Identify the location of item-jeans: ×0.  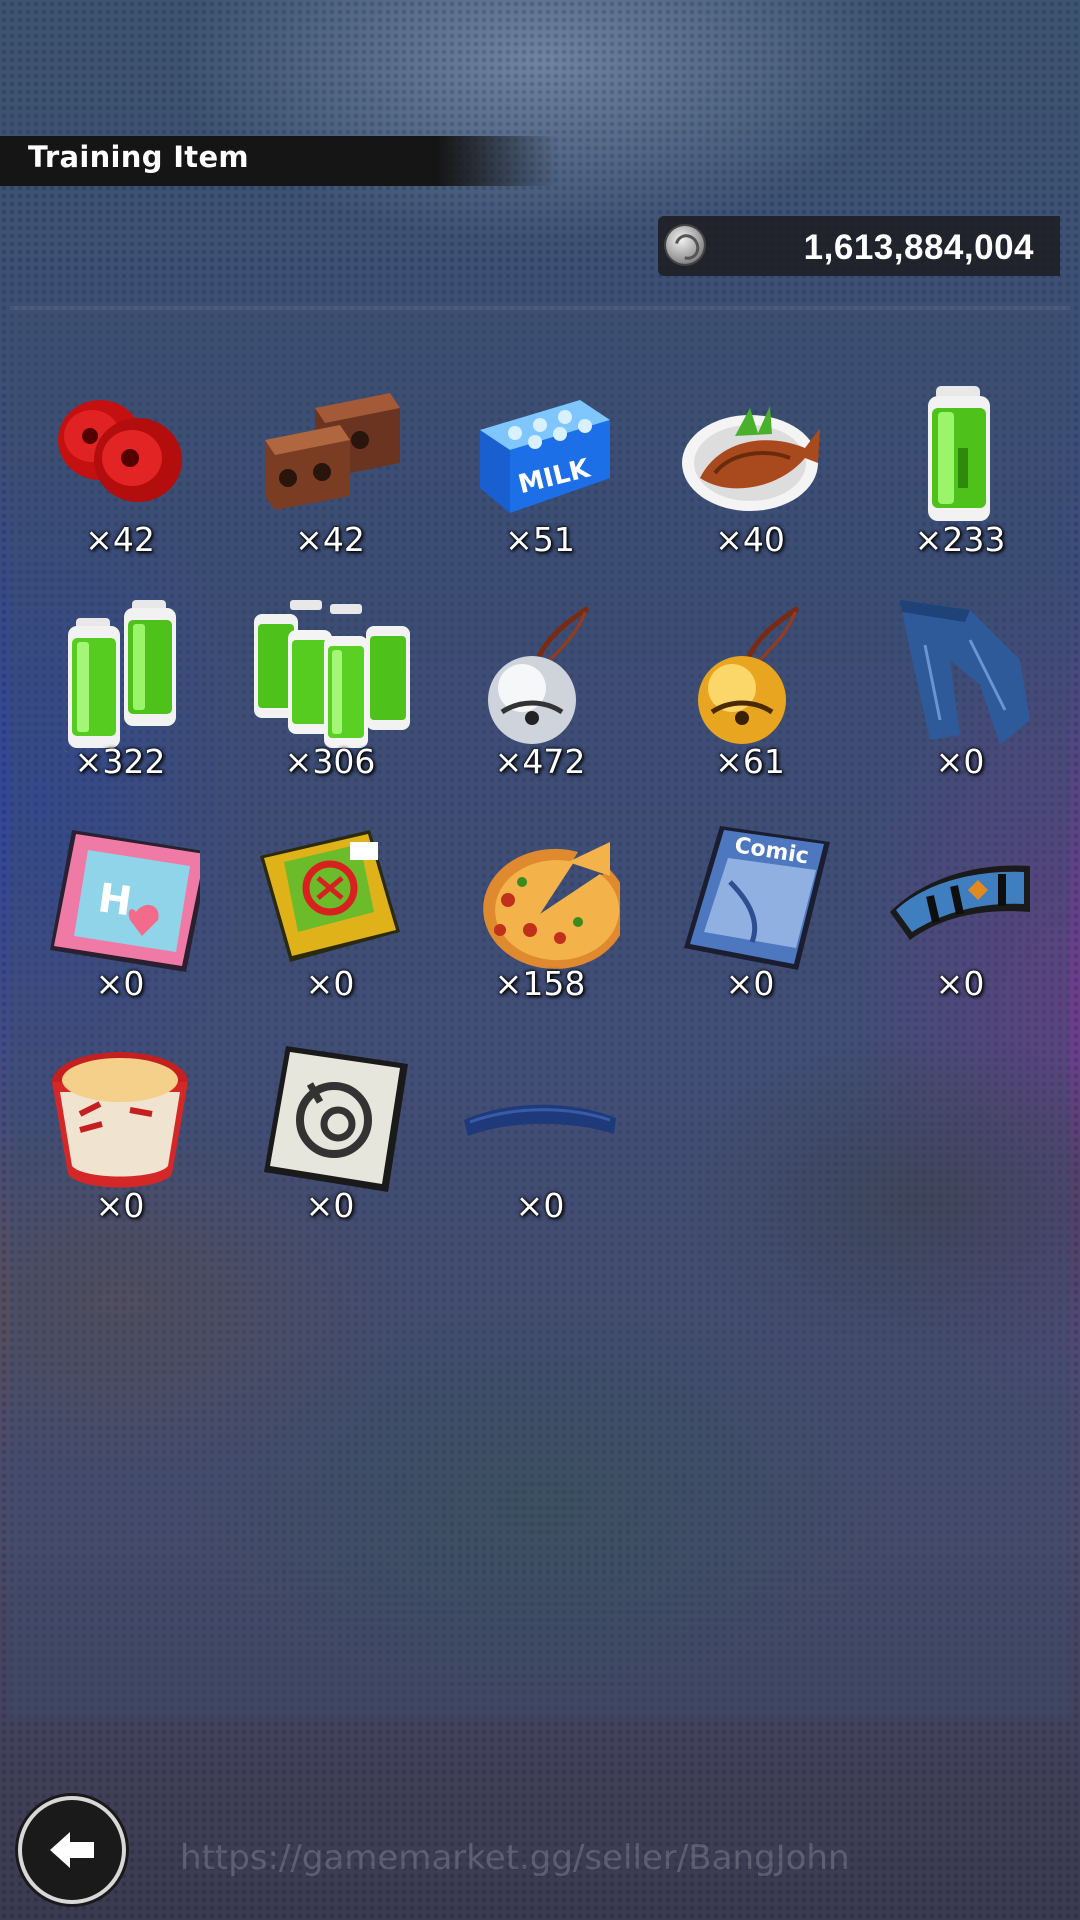
(960, 705).